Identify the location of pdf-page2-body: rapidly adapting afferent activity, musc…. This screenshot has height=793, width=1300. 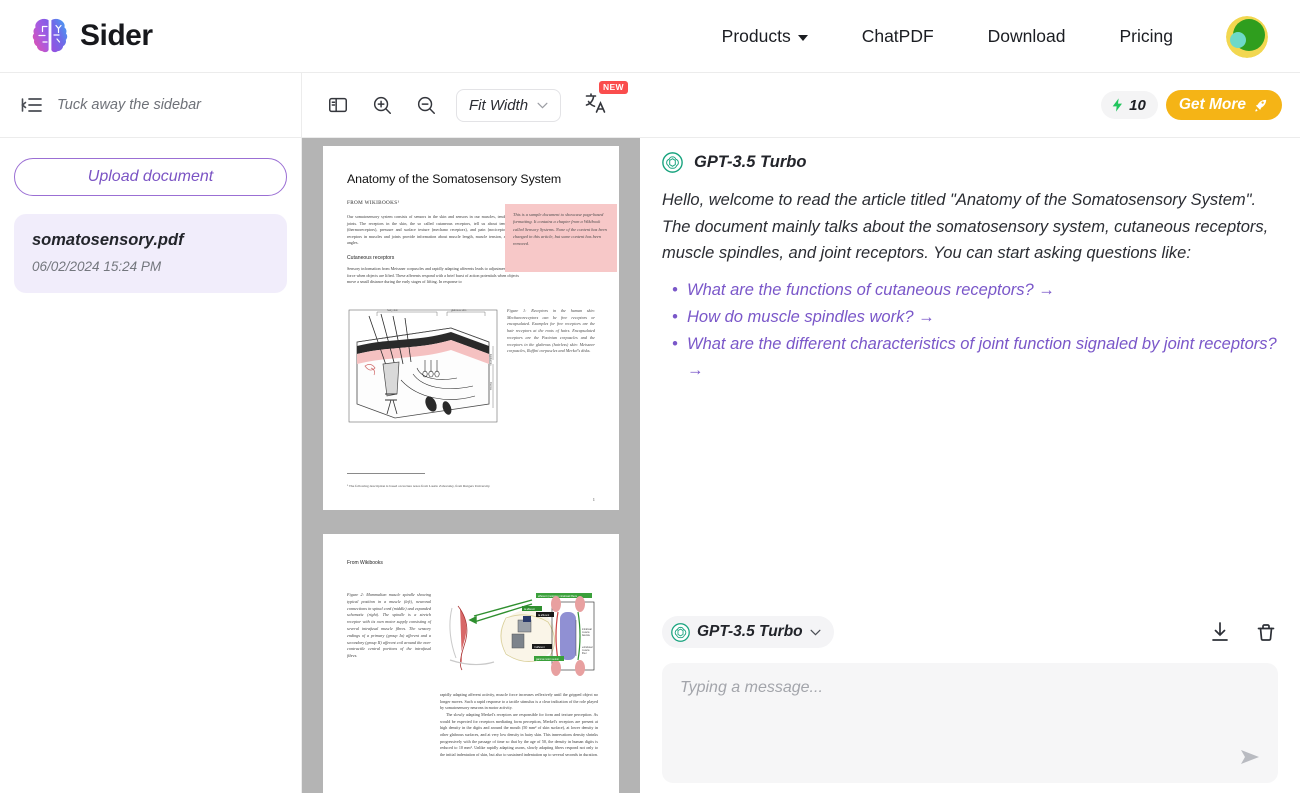
(519, 725).